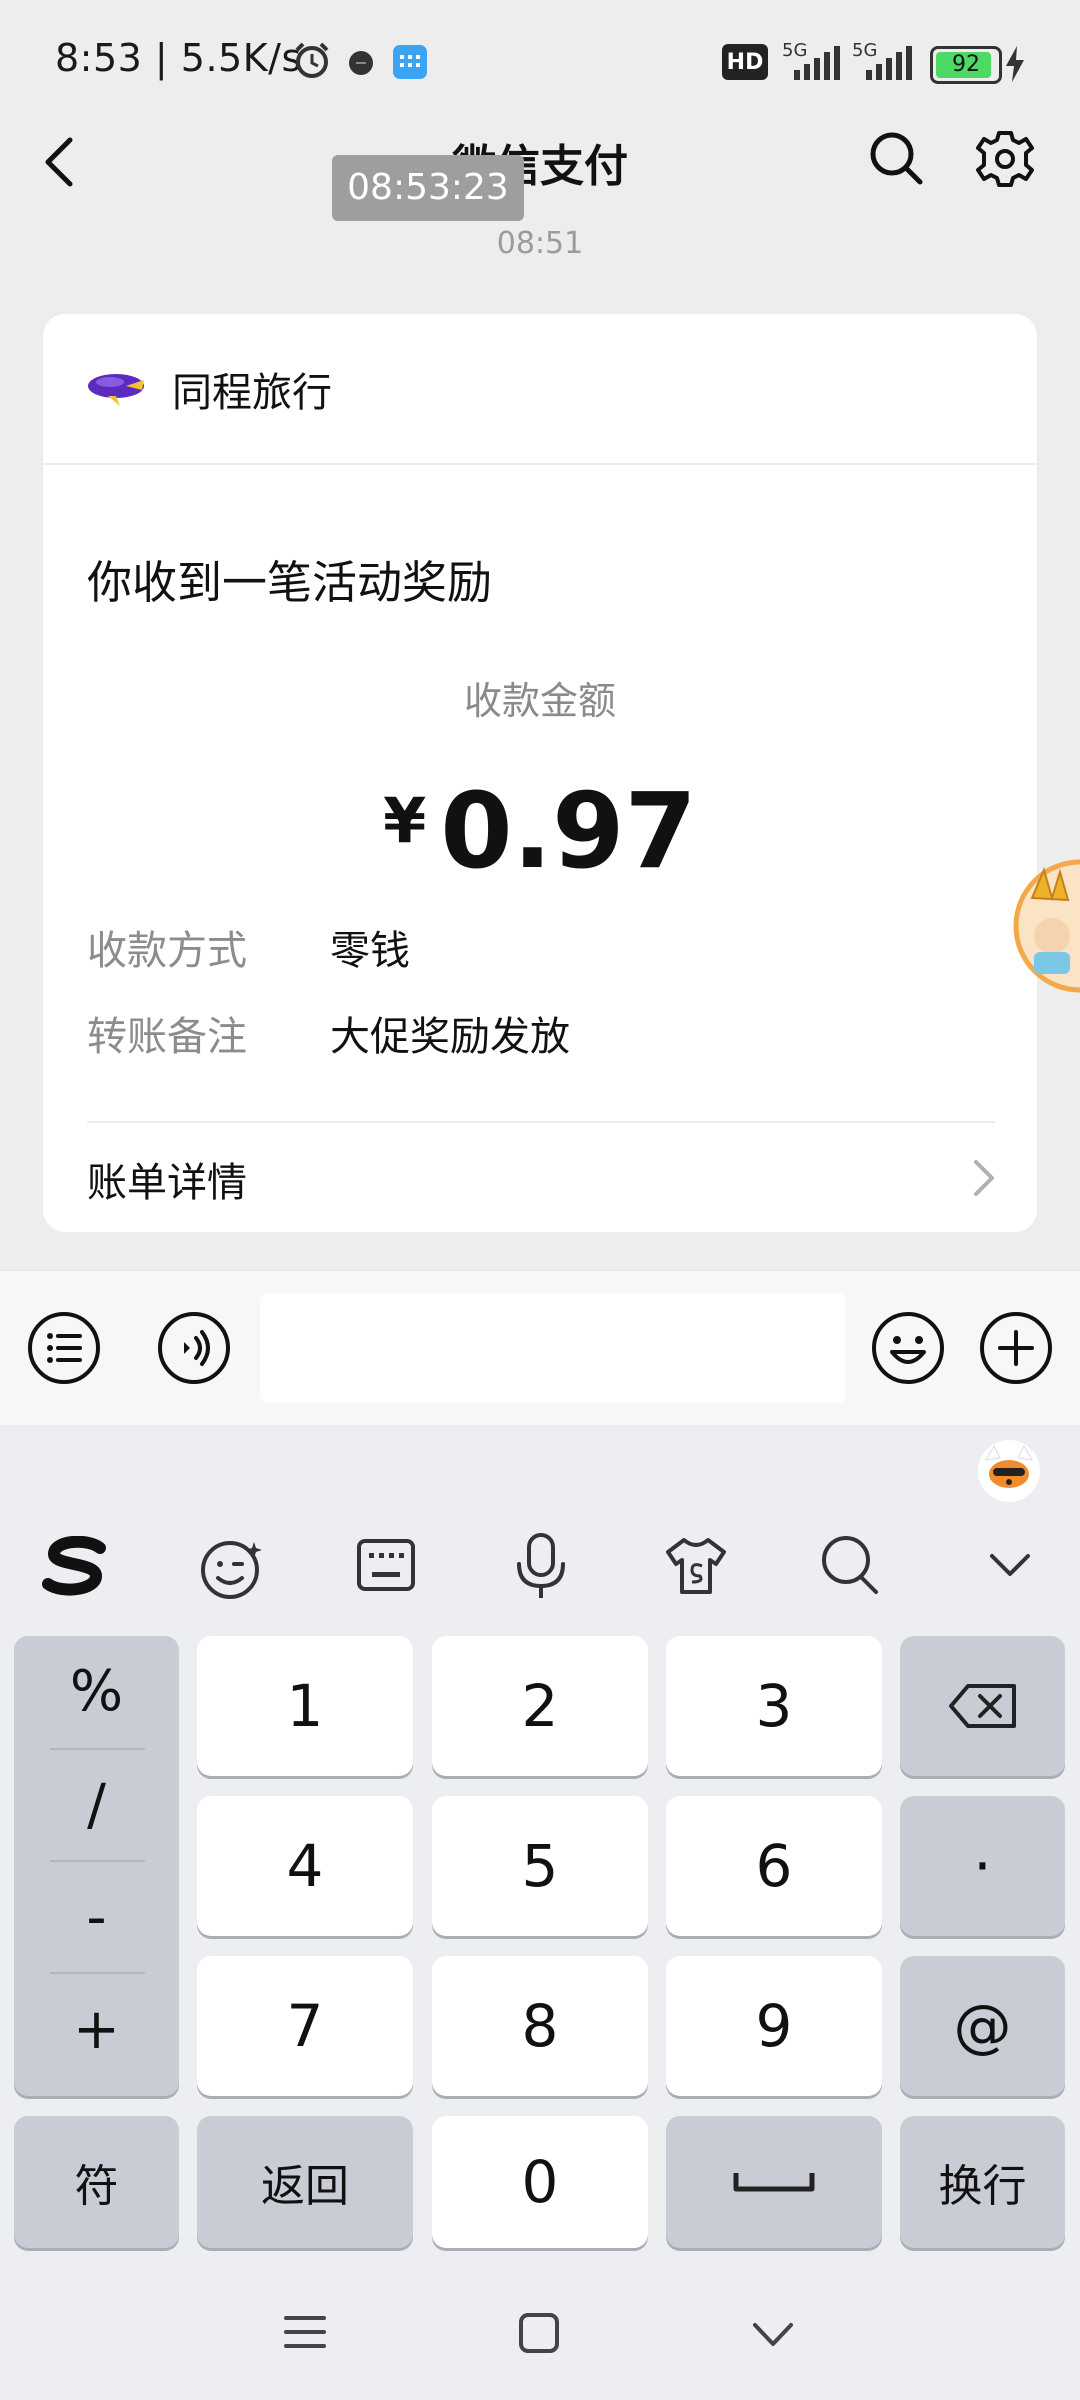 This screenshot has height=2400, width=1080. I want to click on key-percent: %, so click(96, 1691).